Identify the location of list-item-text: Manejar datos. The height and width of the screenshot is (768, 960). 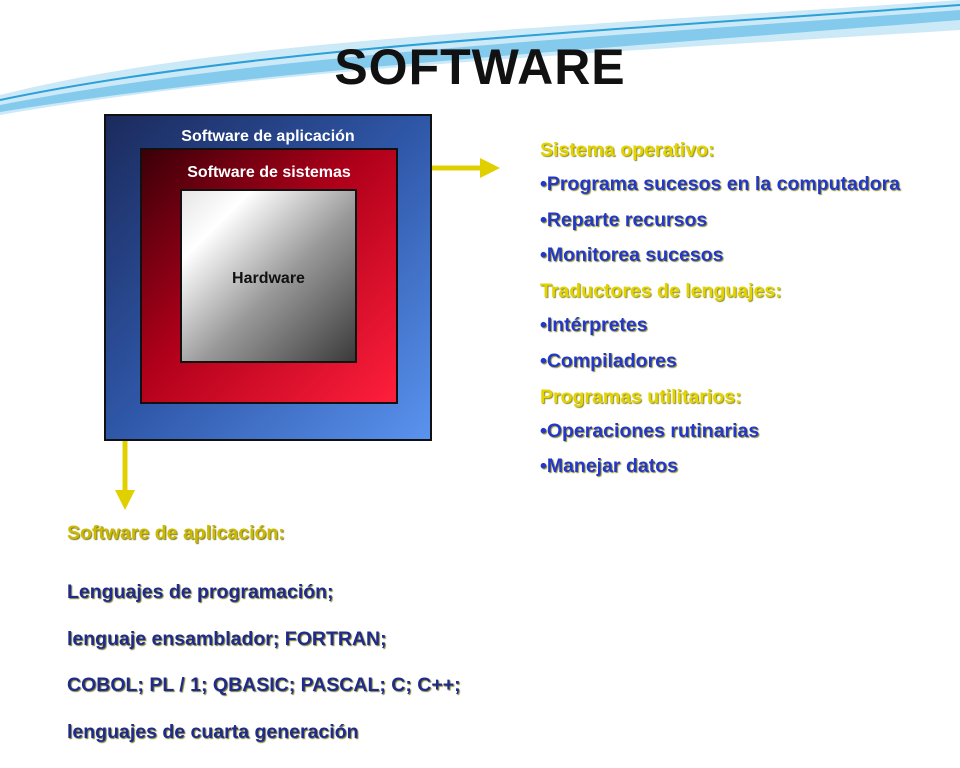
(612, 466).